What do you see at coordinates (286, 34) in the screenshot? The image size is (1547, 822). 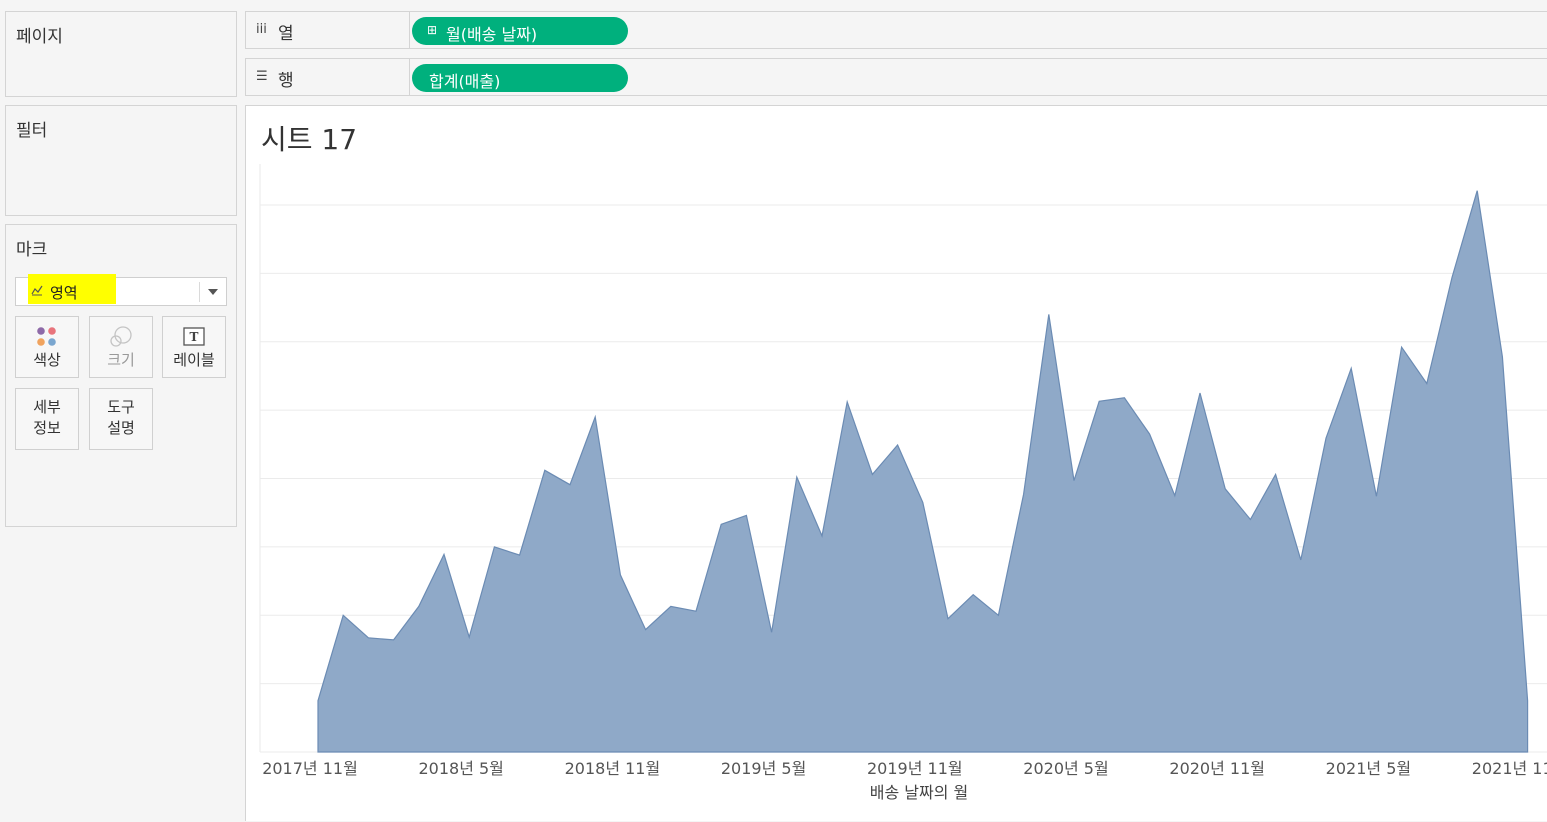 I see `columns-shelf-label: 열` at bounding box center [286, 34].